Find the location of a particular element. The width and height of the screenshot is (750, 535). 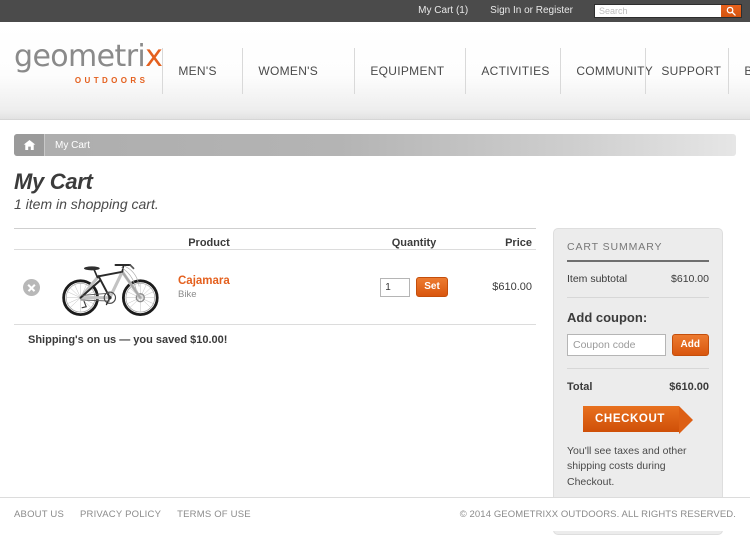

subtotal-row: Item subtotal $610.00 is located at coordinates (638, 279).